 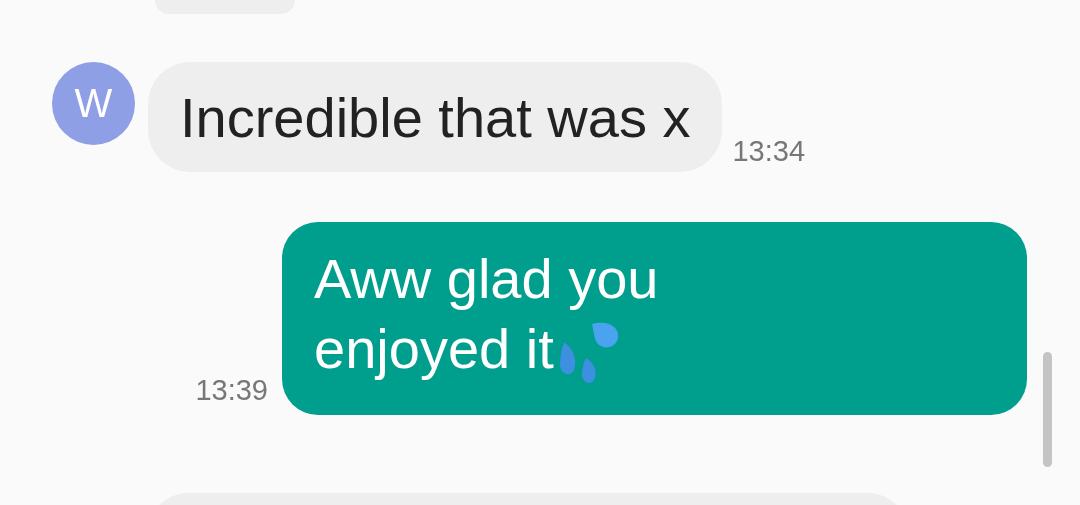 I want to click on message-time: 13:34, so click(x=769, y=151).